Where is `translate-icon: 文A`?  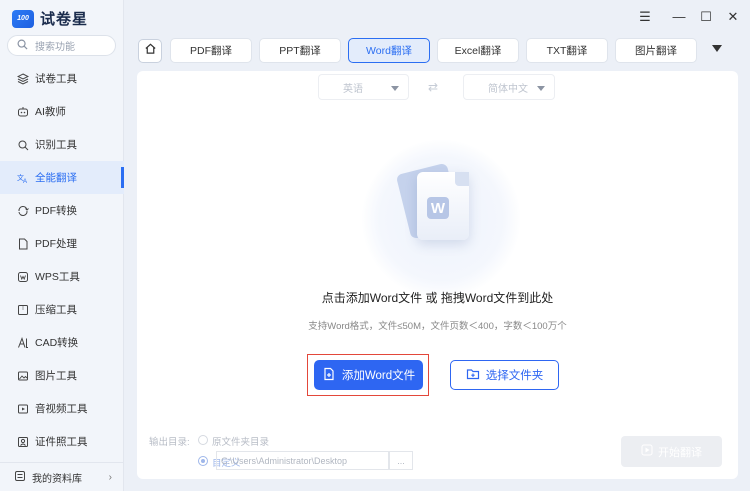 translate-icon: 文A is located at coordinates (23, 178).